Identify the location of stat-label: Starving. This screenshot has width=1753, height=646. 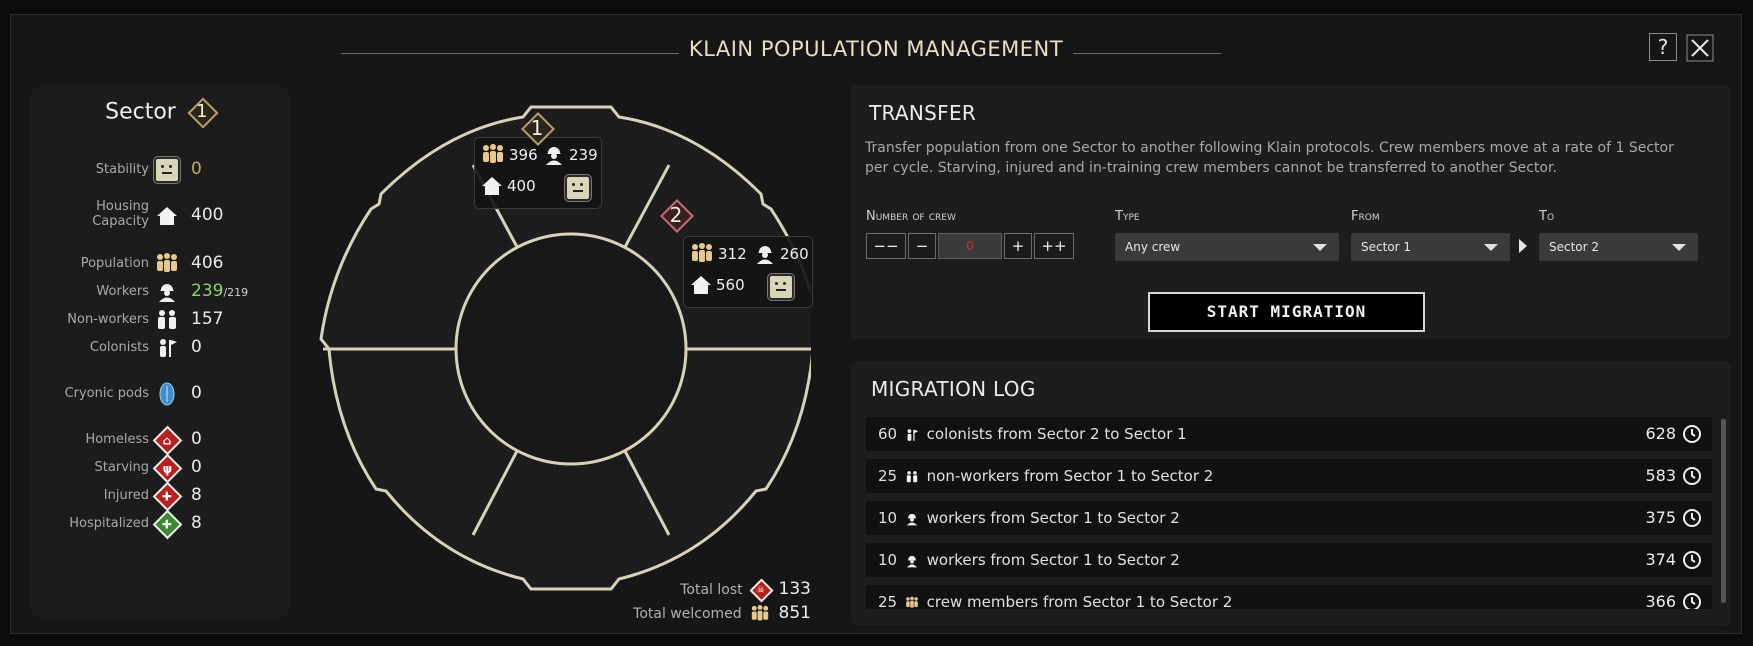
(121, 467).